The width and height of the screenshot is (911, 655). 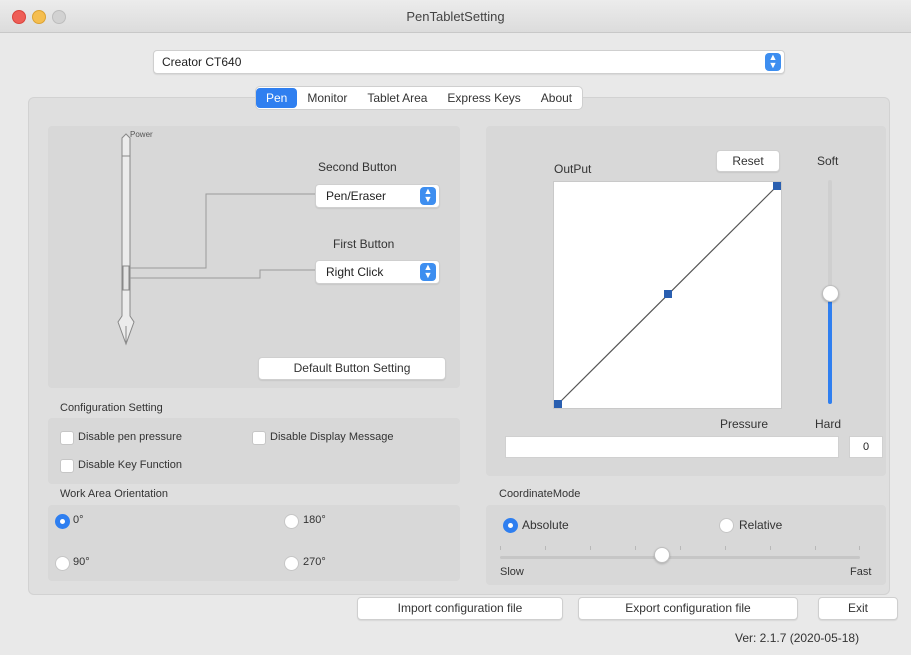 I want to click on pen-diagram, so click(x=216, y=239).